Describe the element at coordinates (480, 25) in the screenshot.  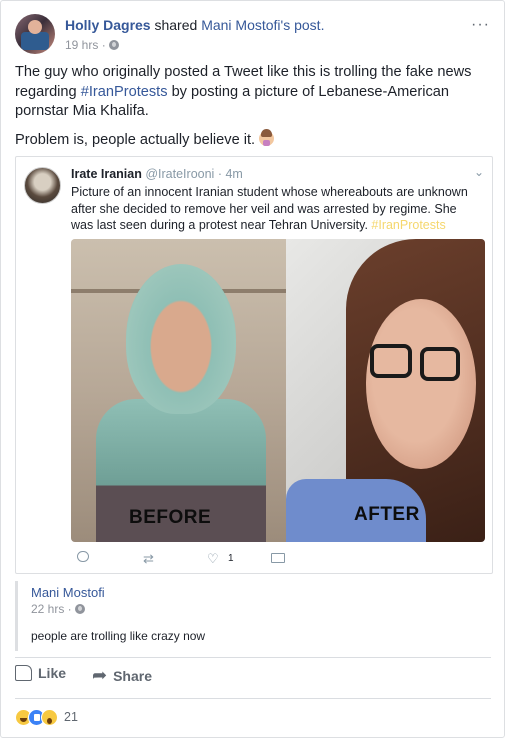
I see `more-options-icon: ···` at that location.